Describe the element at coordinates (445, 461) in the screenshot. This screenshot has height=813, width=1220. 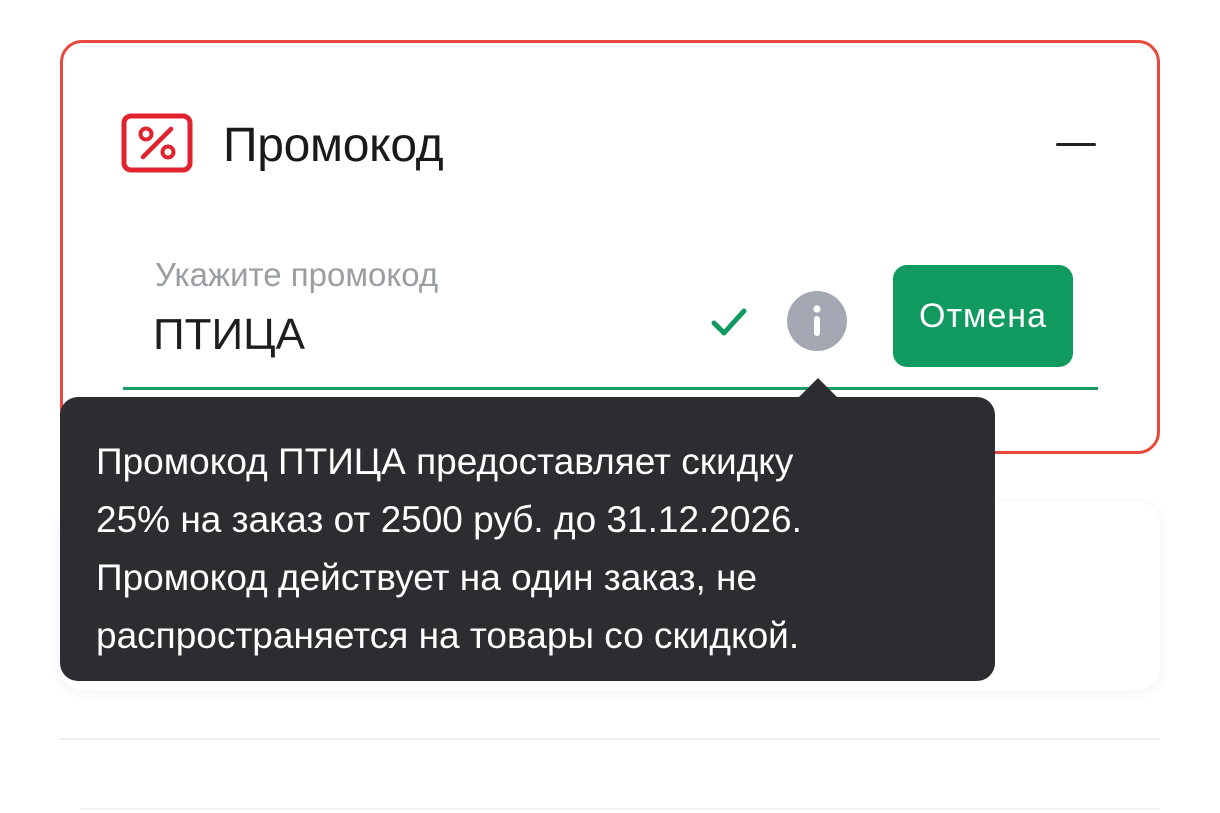
I see `tooltip-line: Промокод ПТИЦА предоставляет скидку` at that location.